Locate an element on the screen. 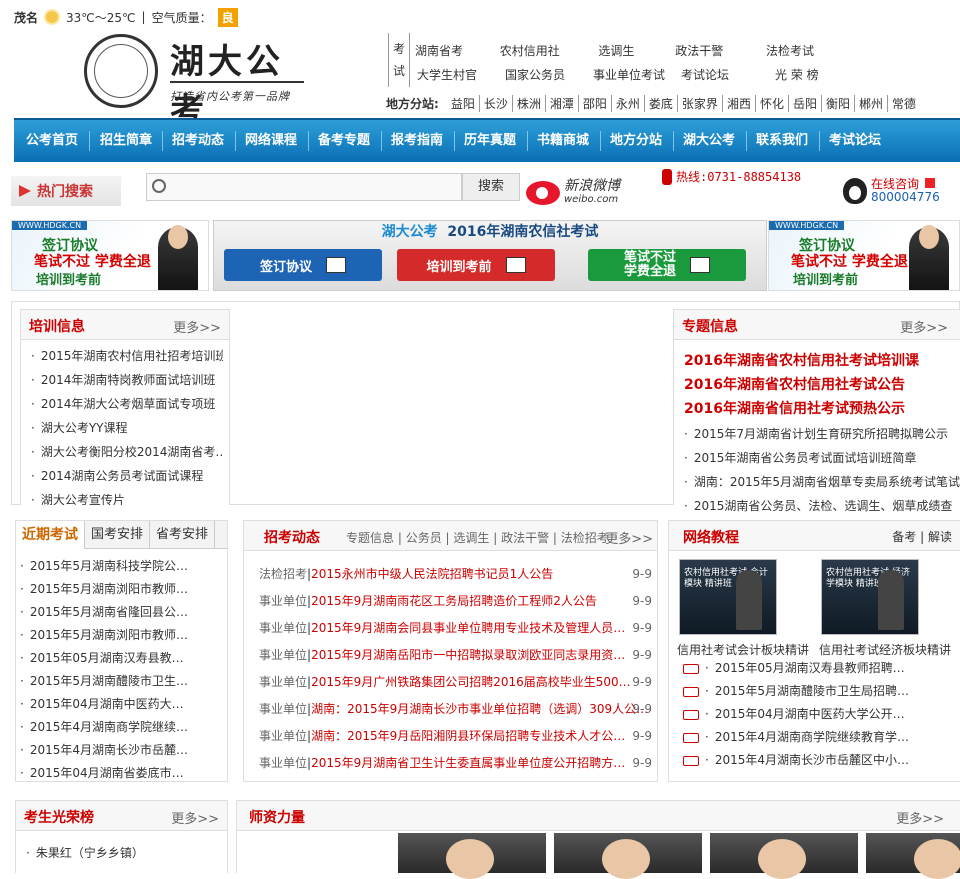 This screenshot has height=879, width=960. news-title: 2015永州市中级人民法院招聘书记员1人公告 is located at coordinates (432, 574).